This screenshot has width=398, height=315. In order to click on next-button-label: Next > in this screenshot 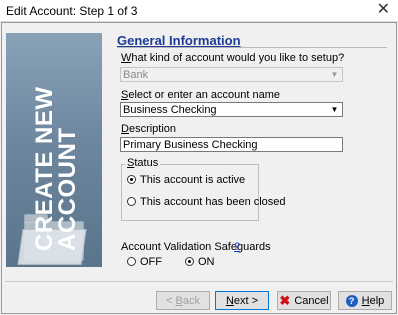, I will do `click(242, 301)`.